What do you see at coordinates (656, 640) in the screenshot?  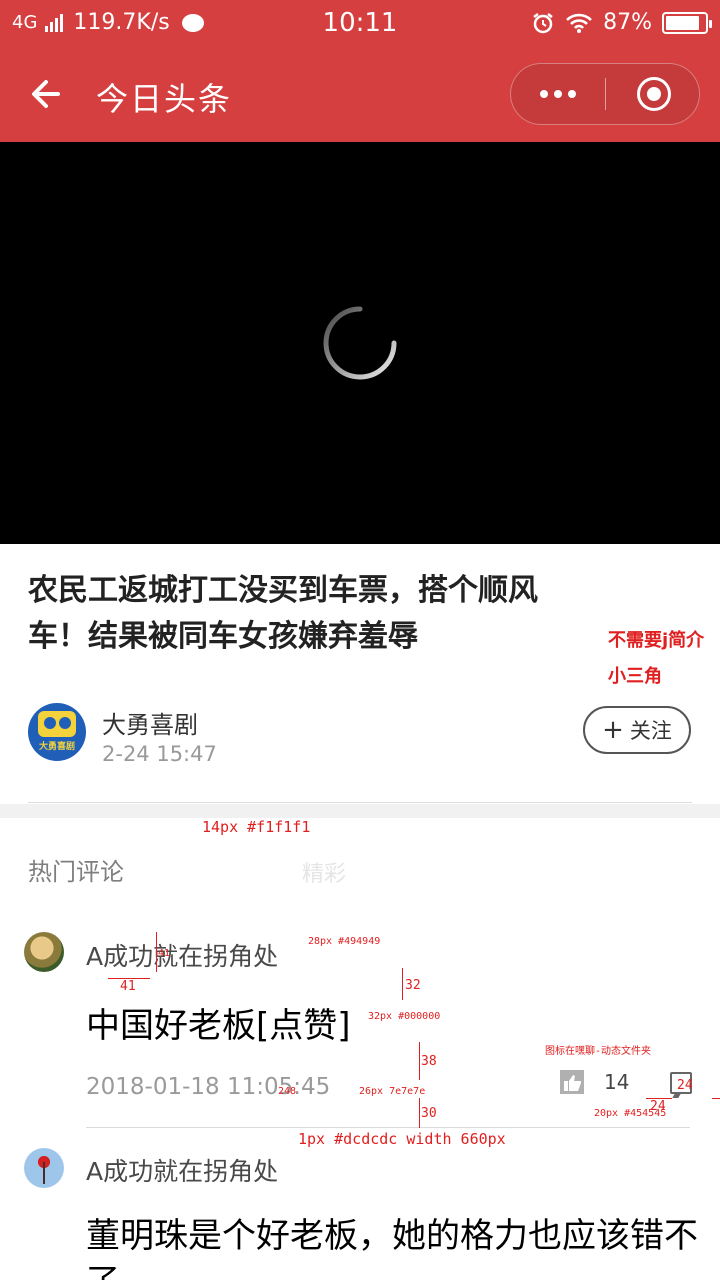 I see `design-note-intro: 不需要j简介` at bounding box center [656, 640].